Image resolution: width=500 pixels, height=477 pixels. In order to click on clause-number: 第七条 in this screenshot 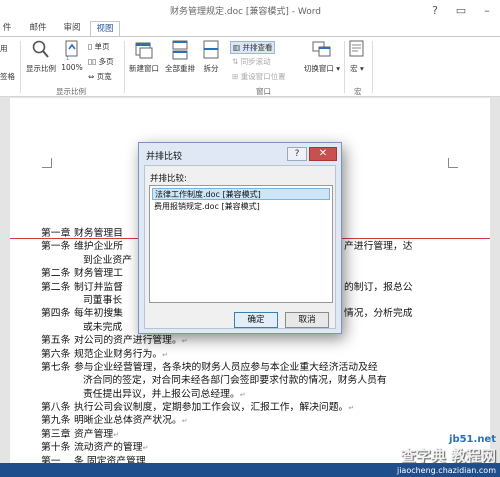, I will do `click(56, 367)`.